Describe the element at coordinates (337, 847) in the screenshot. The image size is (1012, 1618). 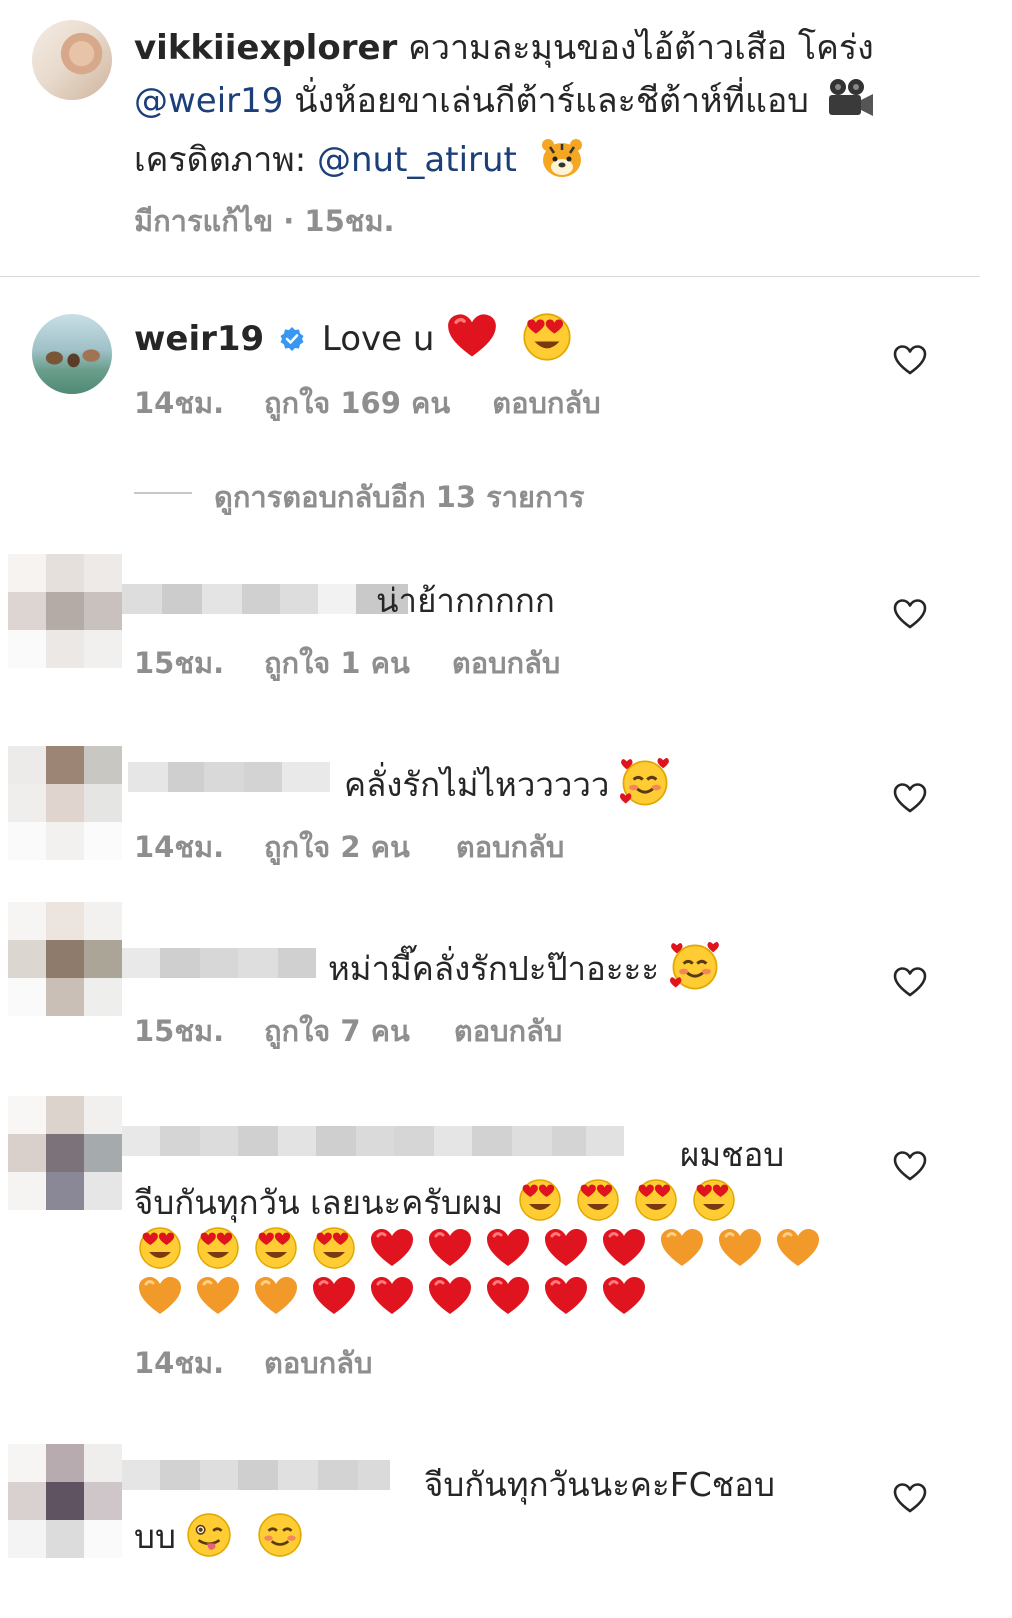
I see `comment-likes: ถูกใจ 2 คน` at that location.